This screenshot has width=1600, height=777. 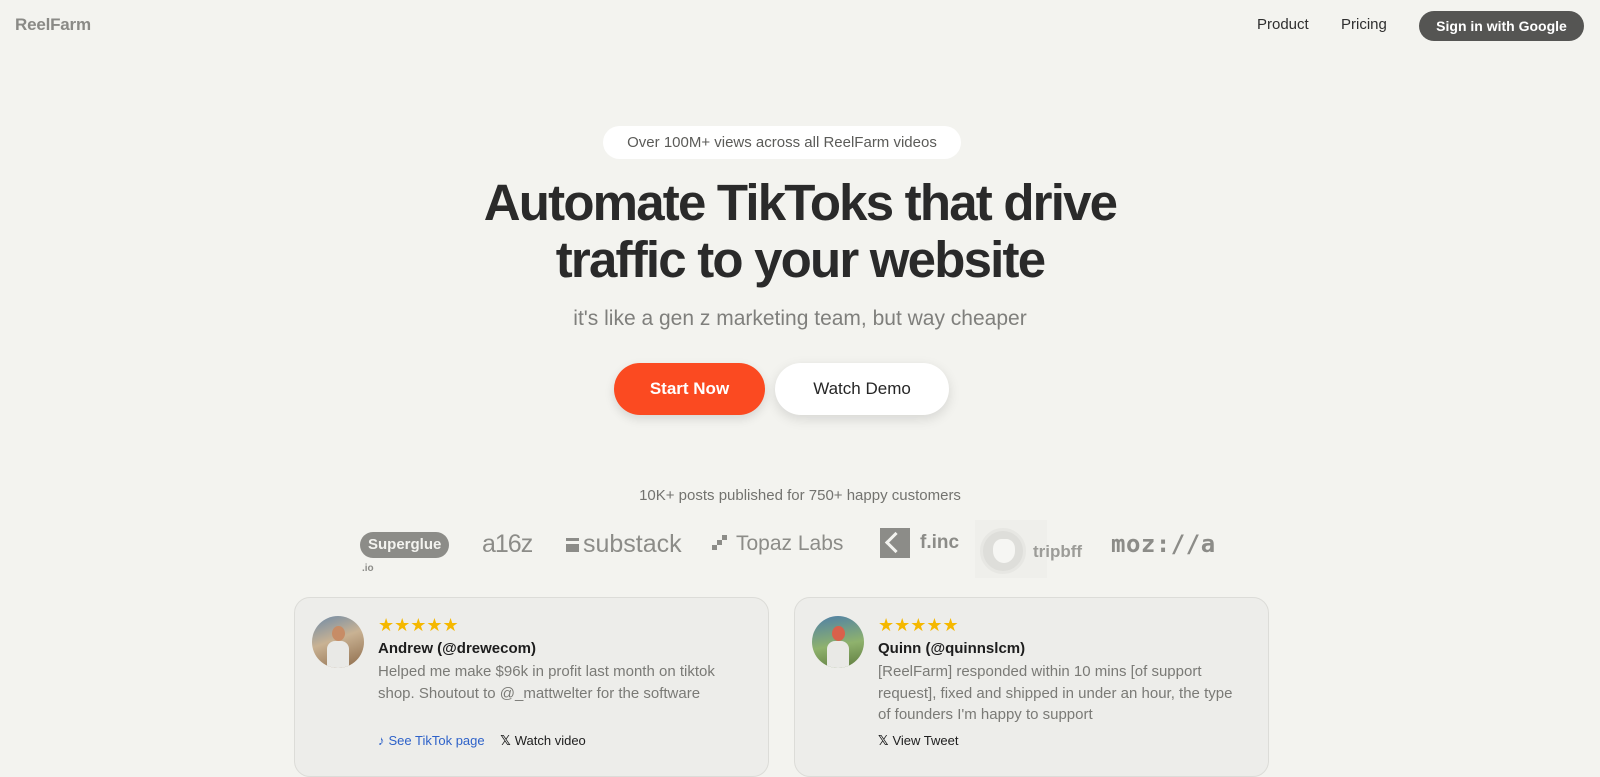 What do you see at coordinates (1058, 551) in the screenshot?
I see `tripbff-wordmark: tripbff` at bounding box center [1058, 551].